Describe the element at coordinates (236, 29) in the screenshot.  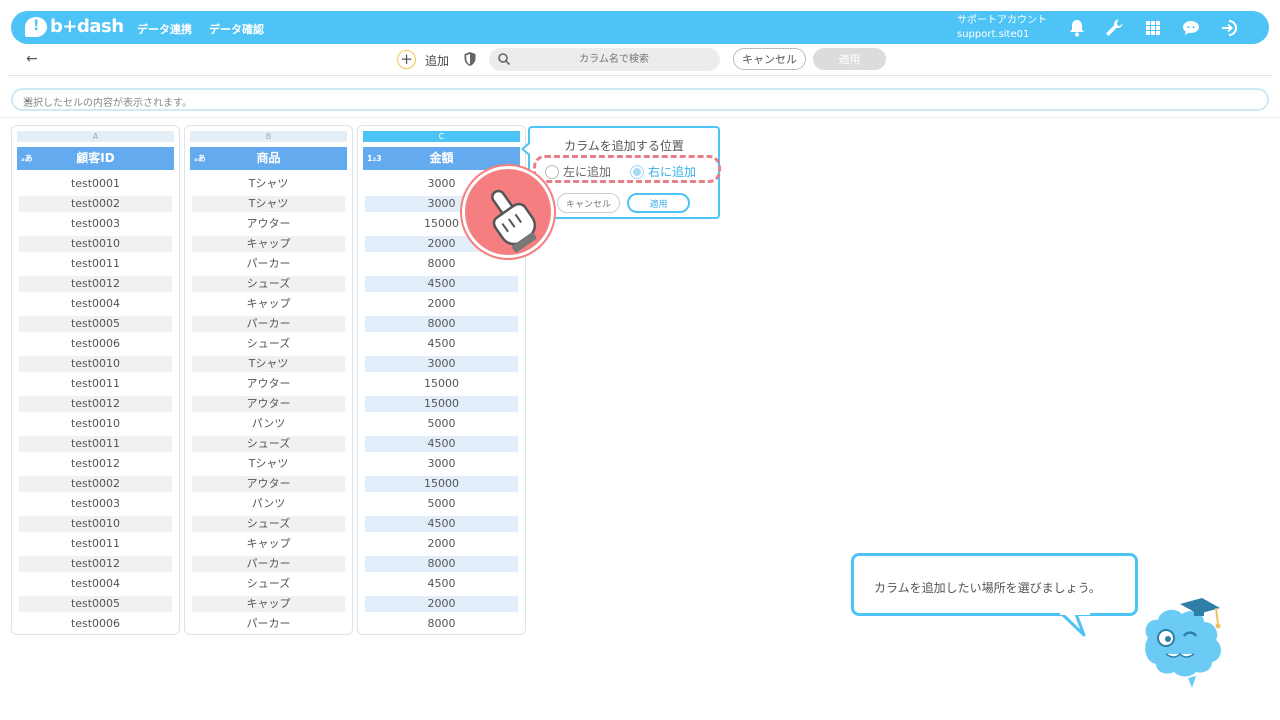
I see `nav-data-check: データ確認` at that location.